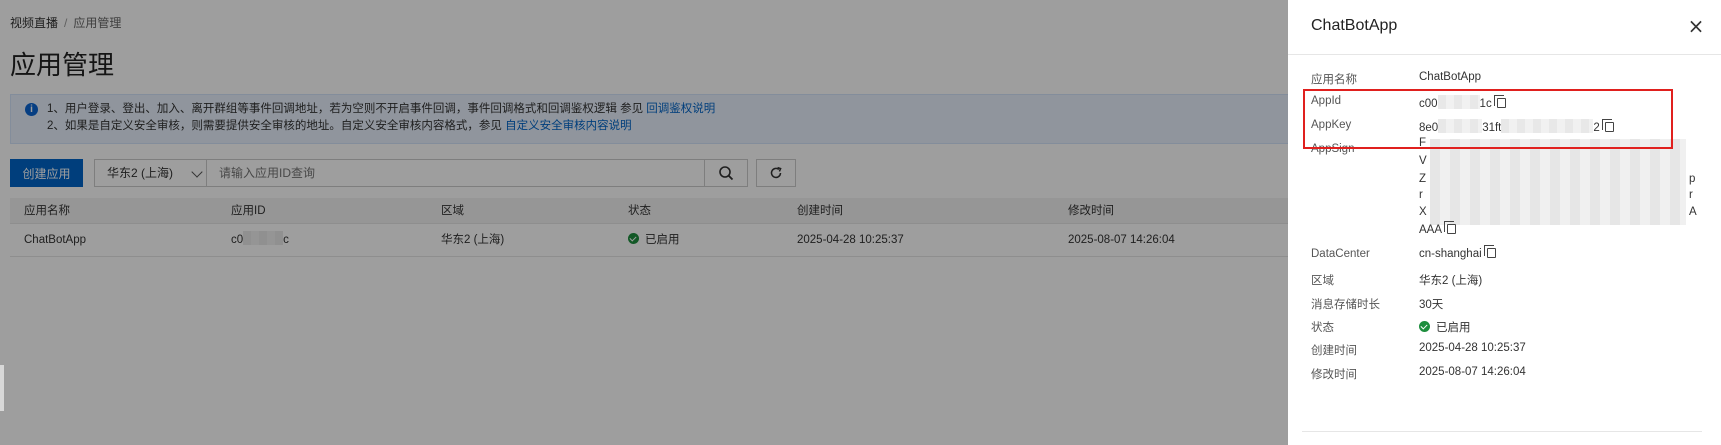 The image size is (1721, 445). What do you see at coordinates (1424, 326) in the screenshot?
I see `check-circle-icon` at bounding box center [1424, 326].